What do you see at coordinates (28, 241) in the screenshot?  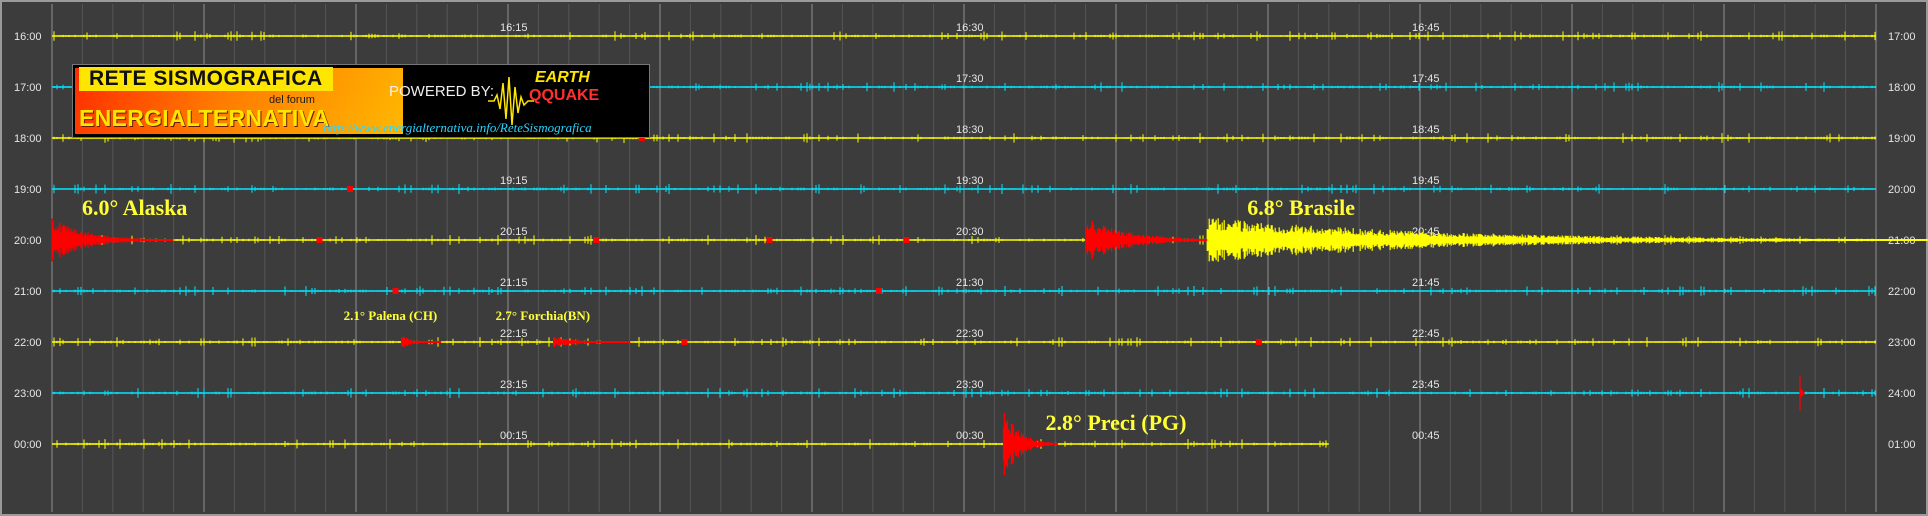 I see `row-start-time-label: 20:00` at bounding box center [28, 241].